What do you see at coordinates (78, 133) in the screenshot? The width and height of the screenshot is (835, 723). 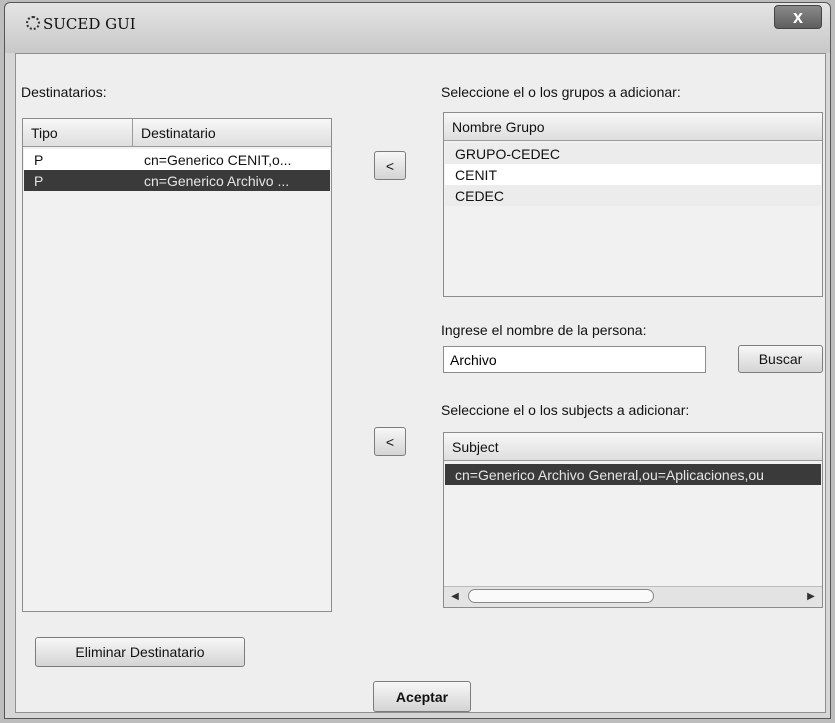 I see `column-header-tipo: Tipo` at bounding box center [78, 133].